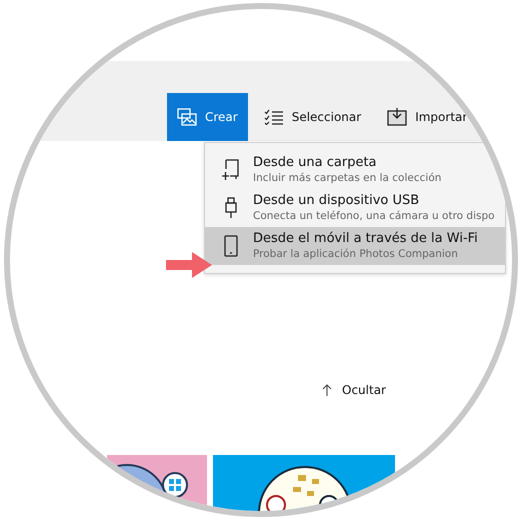 The image size is (520, 520). Describe the element at coordinates (374, 216) in the screenshot. I see `menu-item-description: Conecta un teléfono, una cámara u otro dispo` at that location.